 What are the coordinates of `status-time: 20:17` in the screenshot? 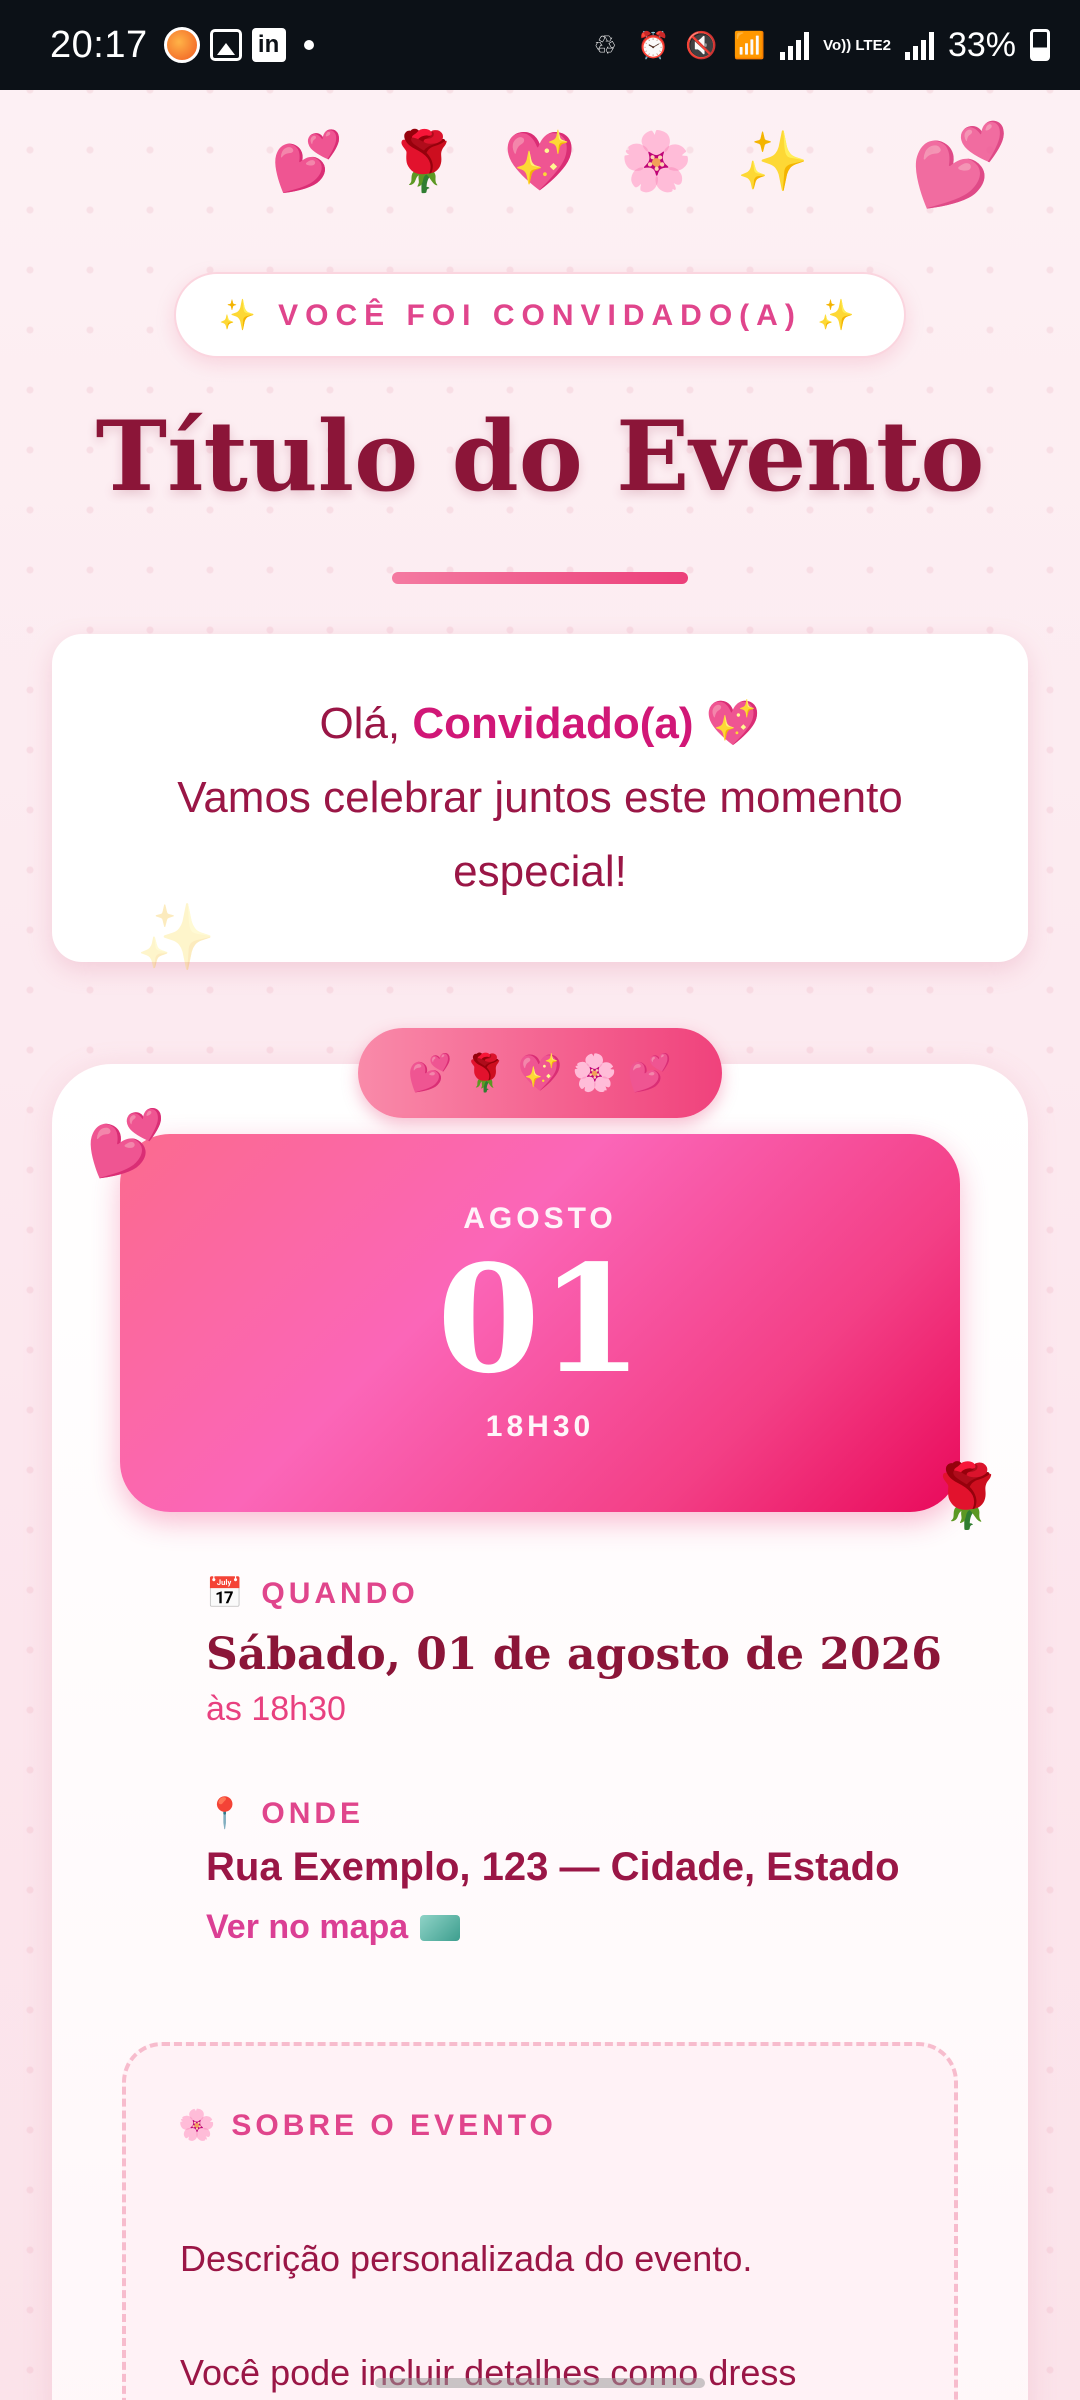 It's located at (99, 44).